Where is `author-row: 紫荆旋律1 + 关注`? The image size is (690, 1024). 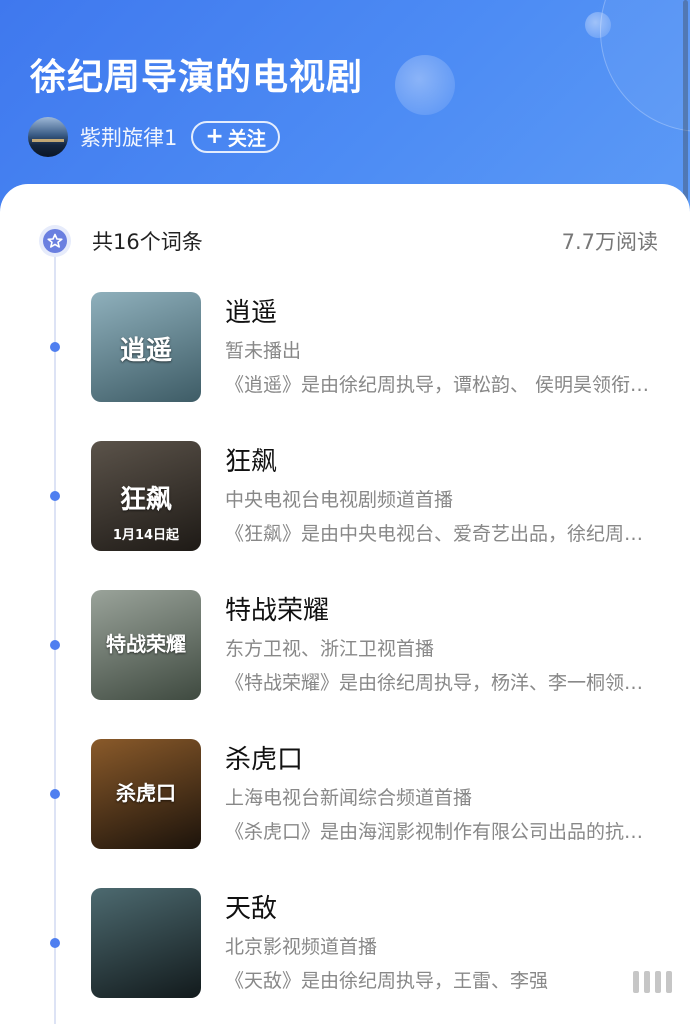 author-row: 紫荆旋律1 + 关注 is located at coordinates (154, 137).